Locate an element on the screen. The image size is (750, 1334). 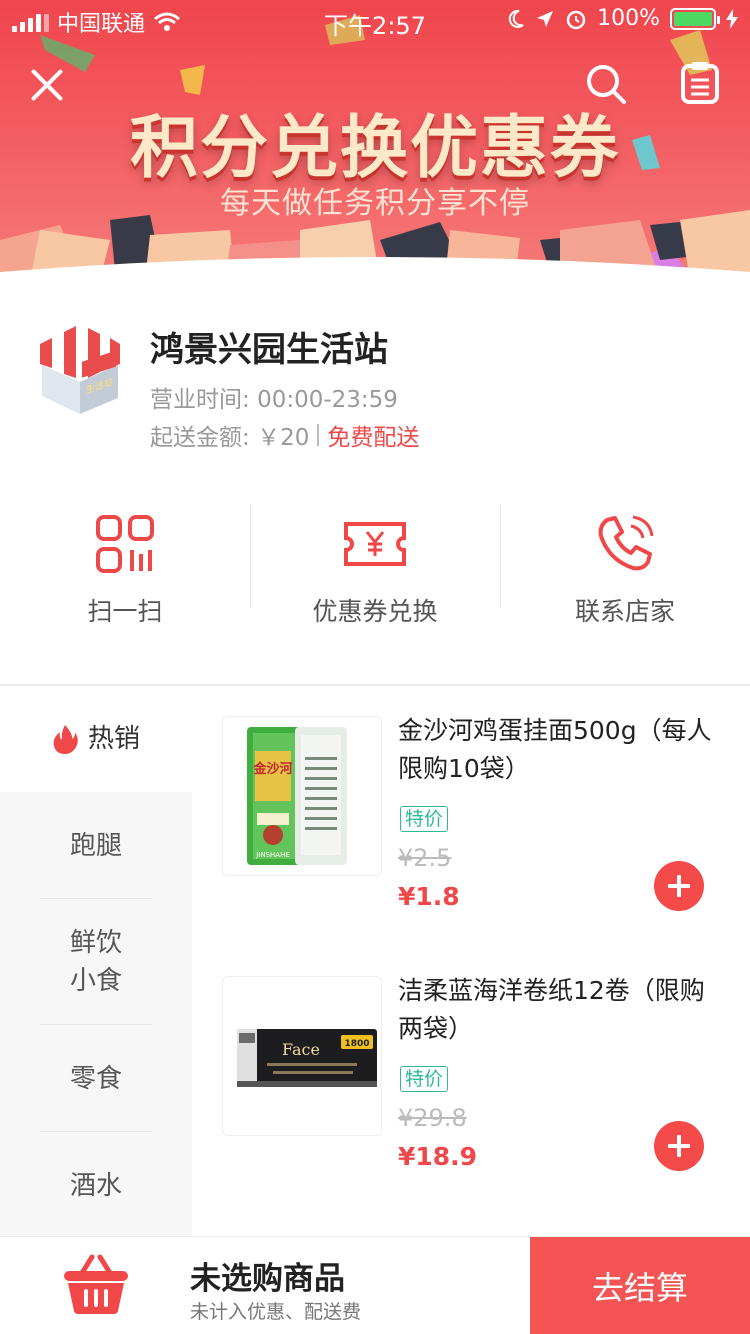
shop-hours: 营业时间: 00:00-23:59 is located at coordinates (274, 397).